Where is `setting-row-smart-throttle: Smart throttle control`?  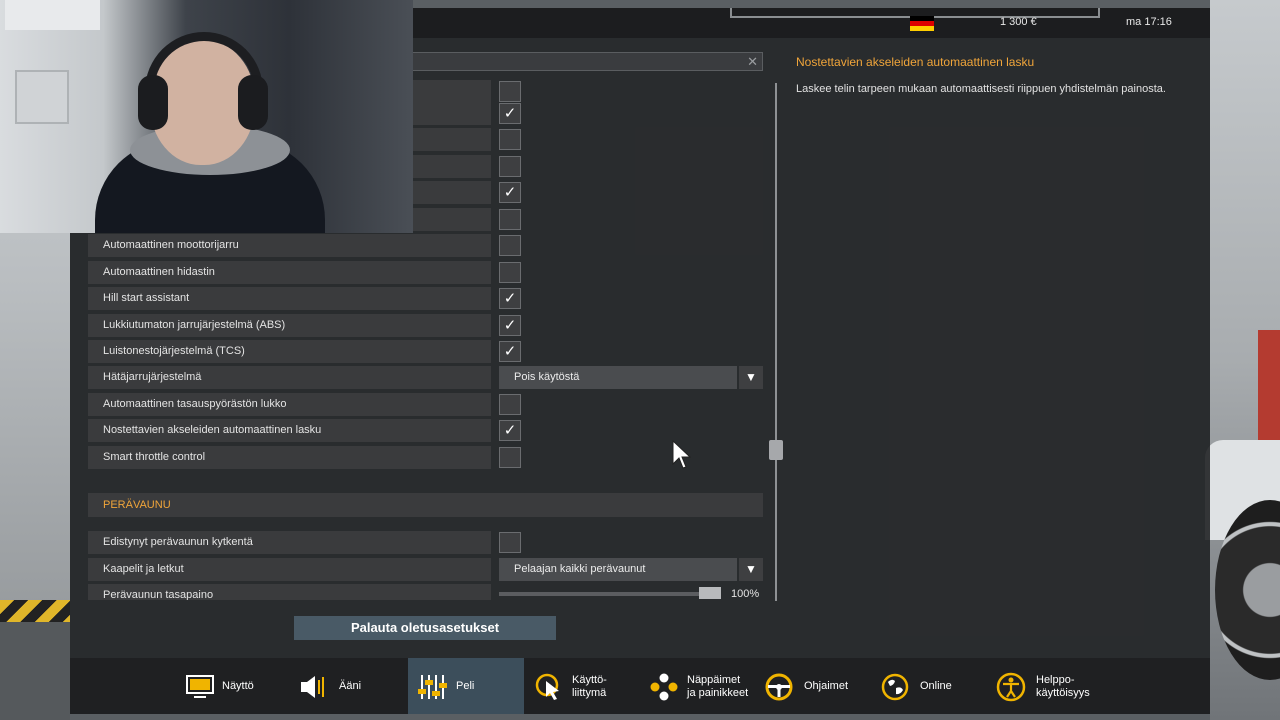
setting-row-smart-throttle: Smart throttle control is located at coordinates (425, 457).